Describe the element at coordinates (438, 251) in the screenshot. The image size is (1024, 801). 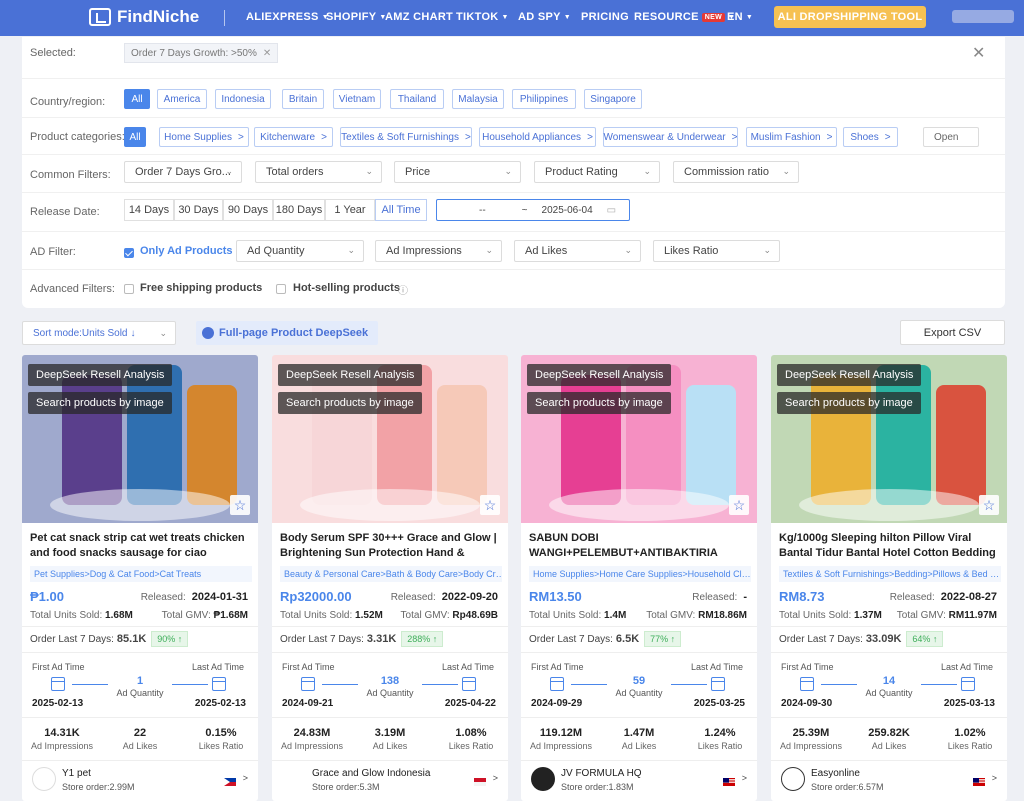
I see `ad-impressions-select: Ad Impressions ⌄` at that location.